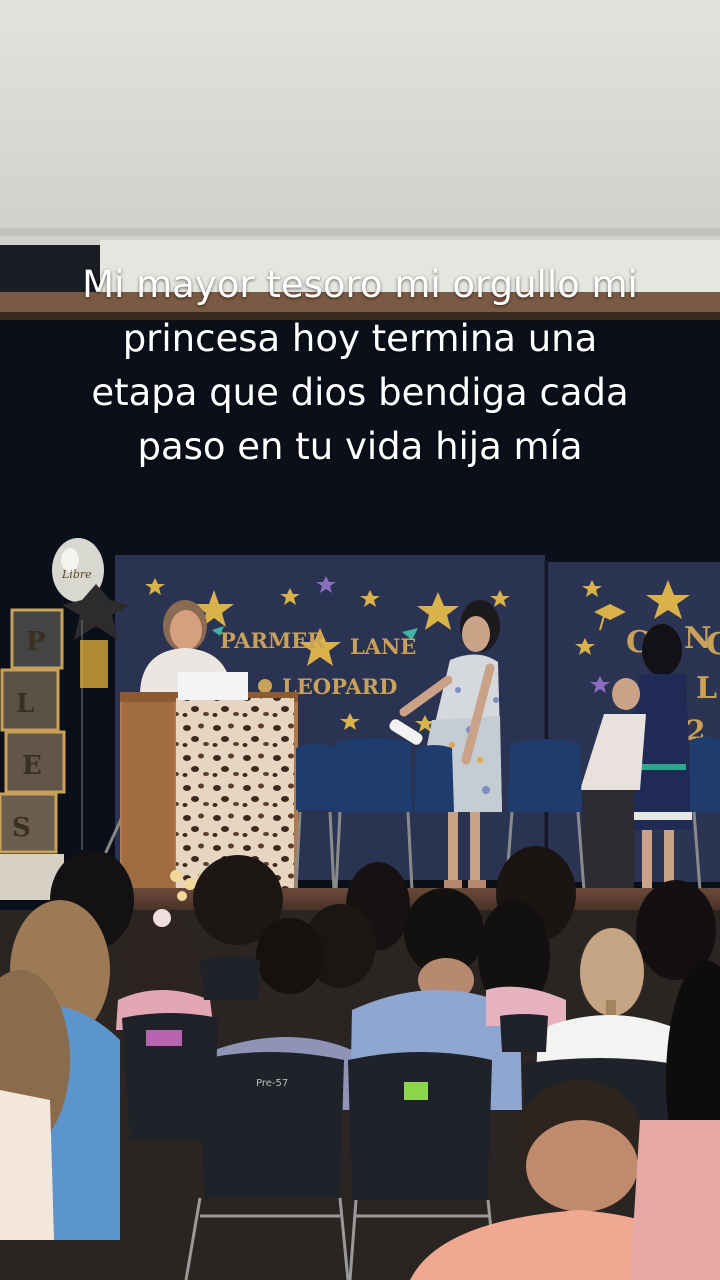 This screenshot has height=1280, width=720. I want to click on sign-word-3: LEOPARD, so click(339, 686).